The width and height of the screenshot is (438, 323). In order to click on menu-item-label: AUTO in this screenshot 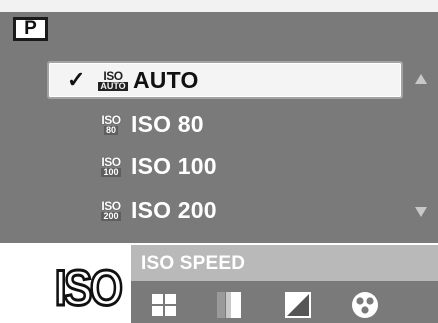, I will do `click(166, 79)`.